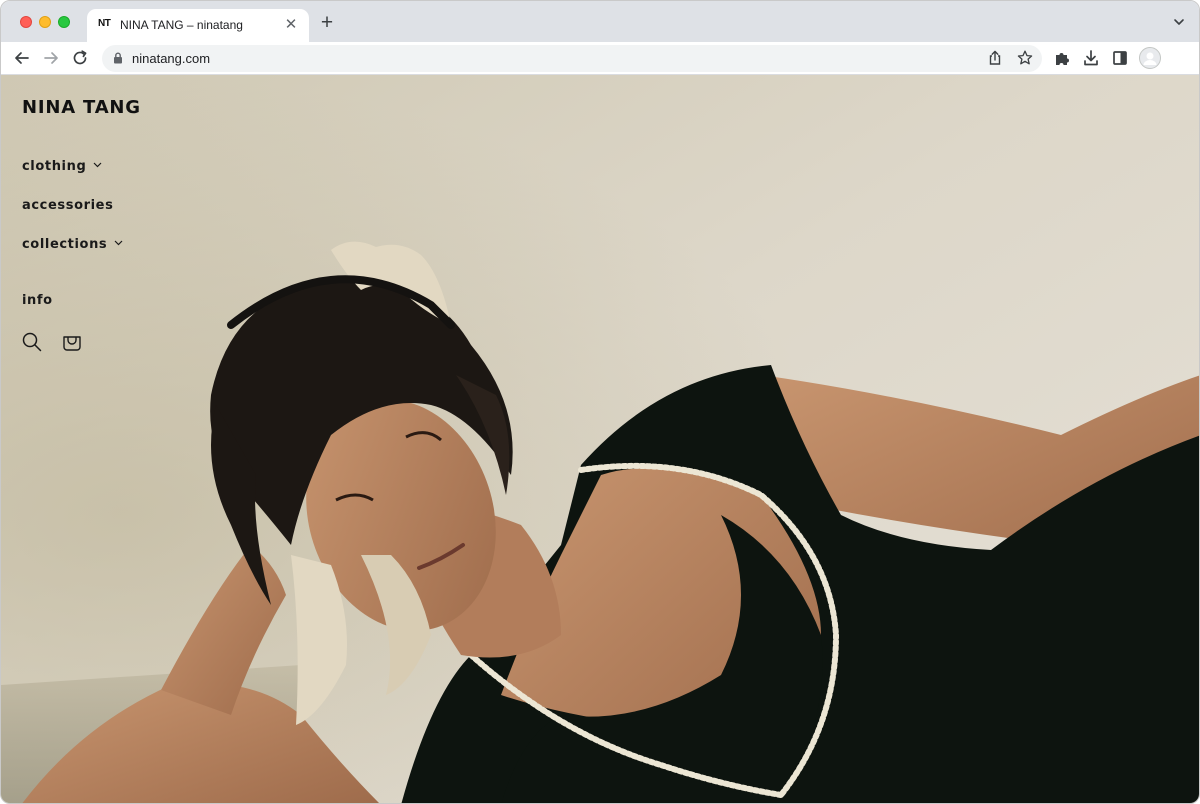 The image size is (1200, 804). What do you see at coordinates (1062, 58) in the screenshot?
I see `puzzle-icon` at bounding box center [1062, 58].